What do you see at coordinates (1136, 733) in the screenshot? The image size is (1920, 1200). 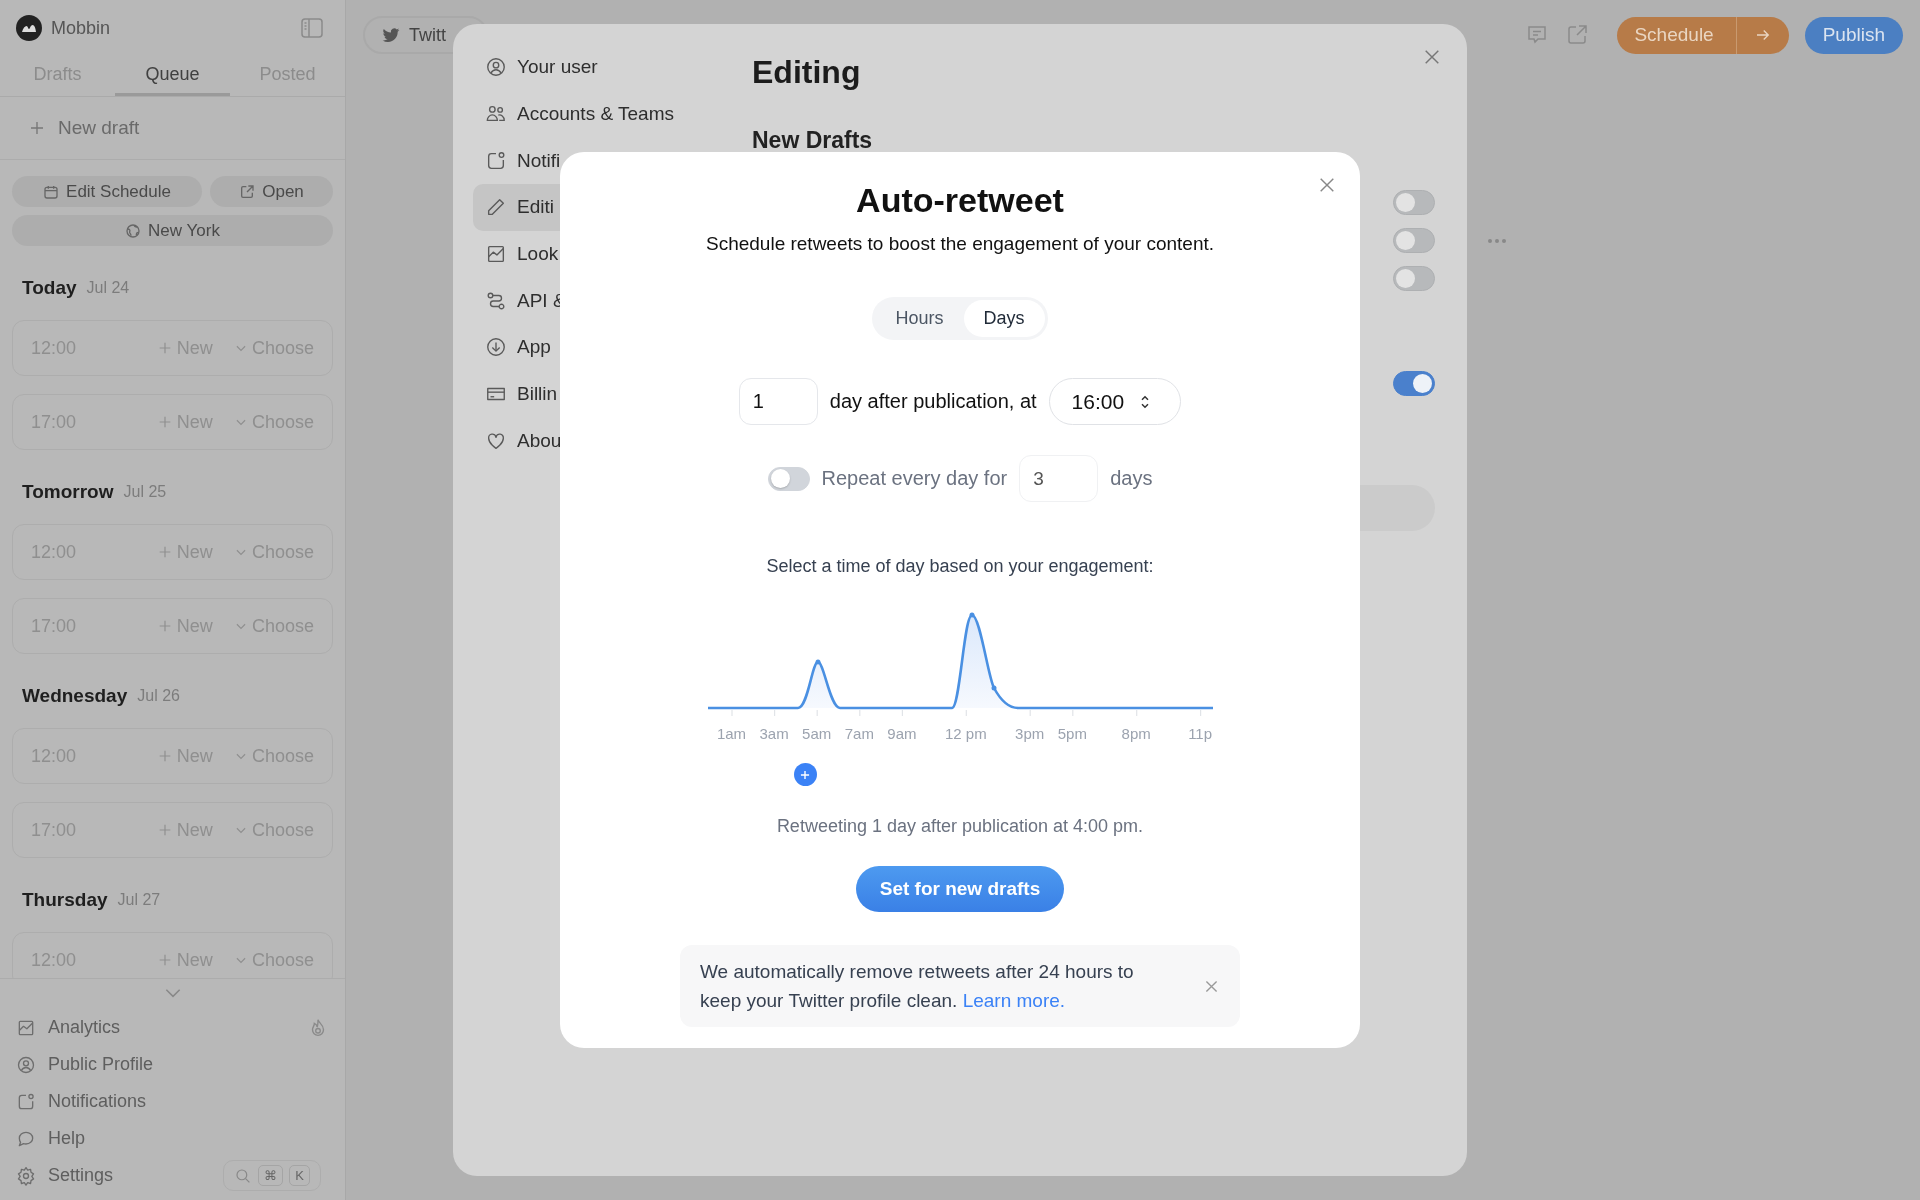 I see `time-axis-label: 8pm` at bounding box center [1136, 733].